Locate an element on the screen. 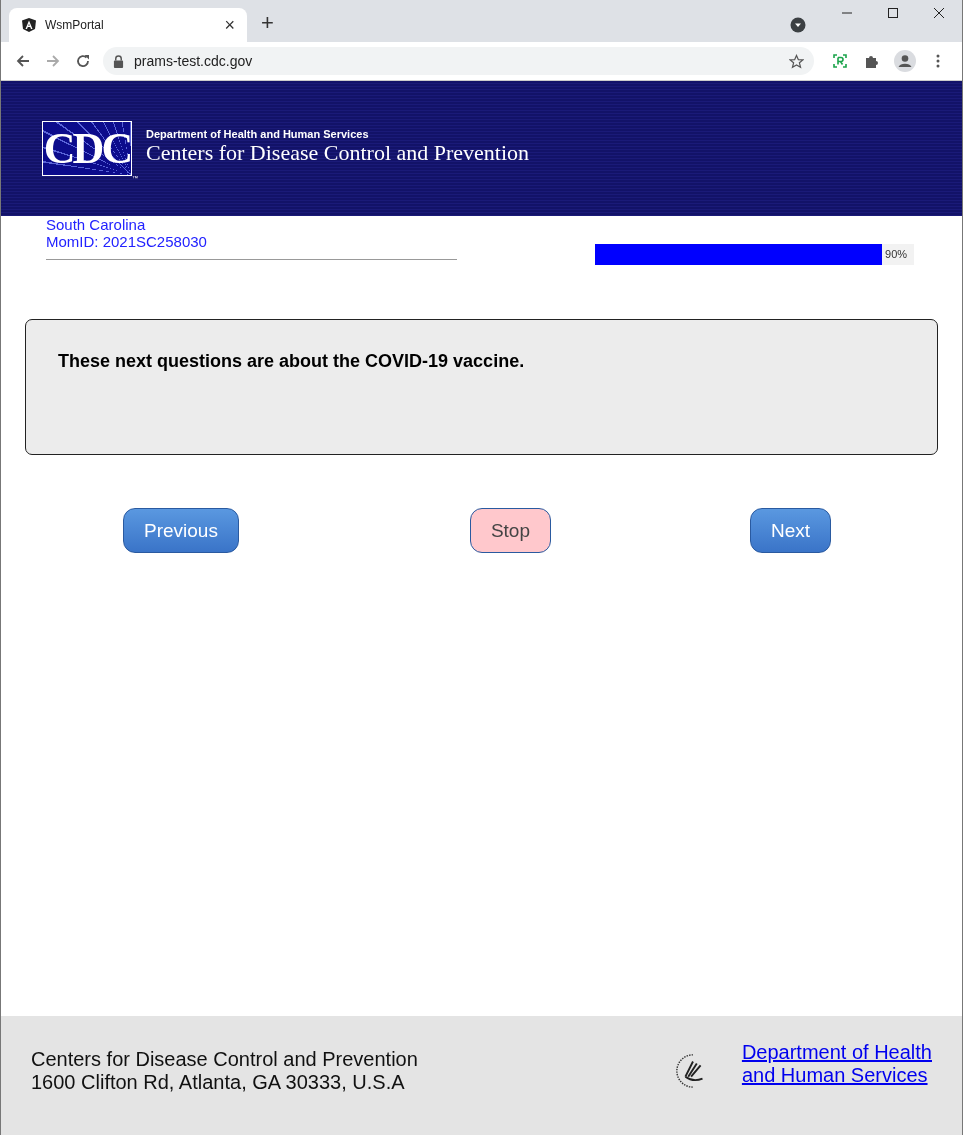 This screenshot has height=1135, width=963. puzzle-icon is located at coordinates (872, 61).